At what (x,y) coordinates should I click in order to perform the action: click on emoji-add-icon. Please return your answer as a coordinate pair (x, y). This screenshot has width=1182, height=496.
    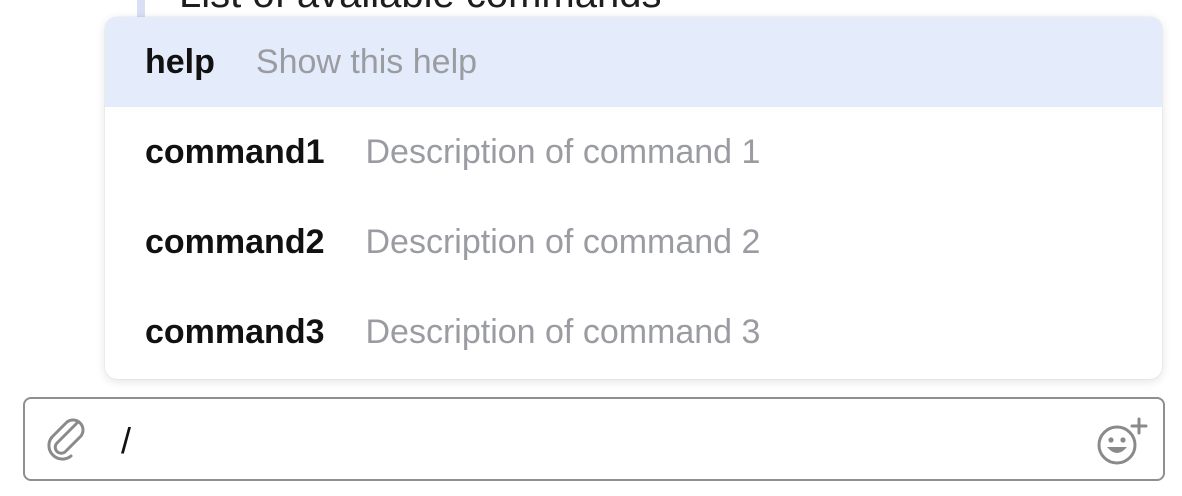
    Looking at the image, I should click on (1124, 441).